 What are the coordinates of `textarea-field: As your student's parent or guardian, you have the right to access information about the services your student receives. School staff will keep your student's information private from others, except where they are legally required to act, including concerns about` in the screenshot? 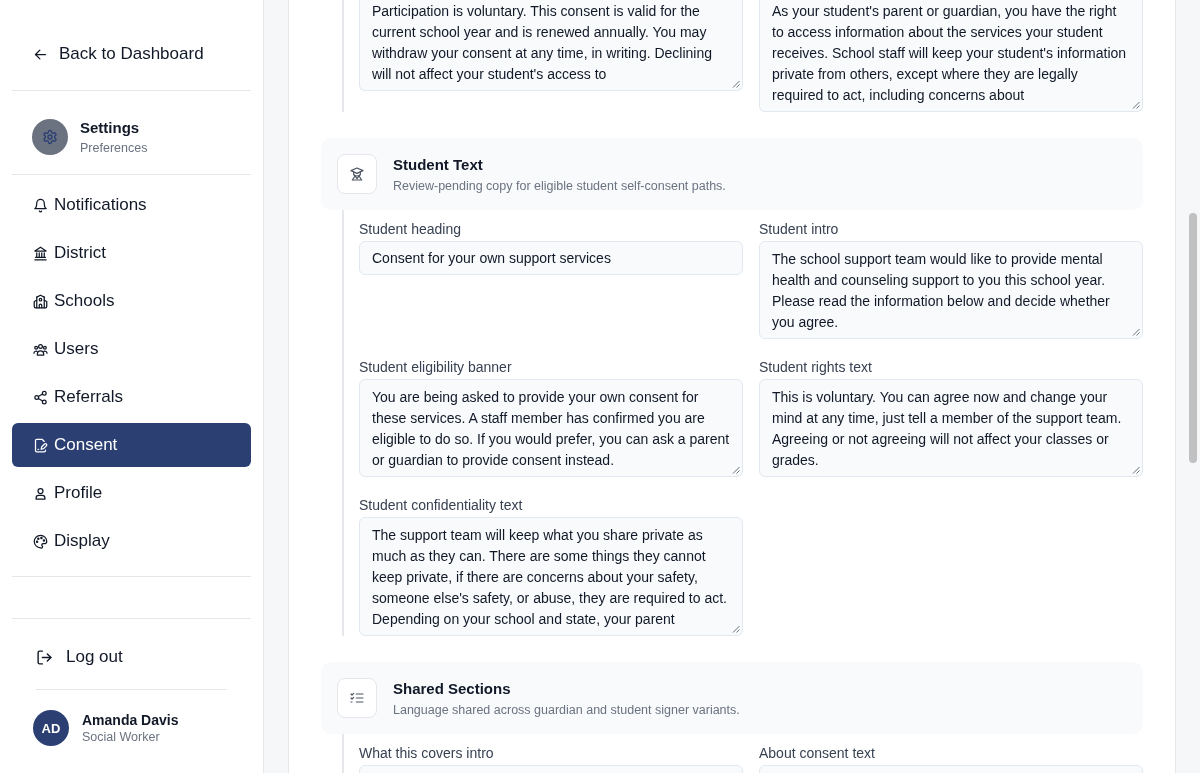 It's located at (951, 56).